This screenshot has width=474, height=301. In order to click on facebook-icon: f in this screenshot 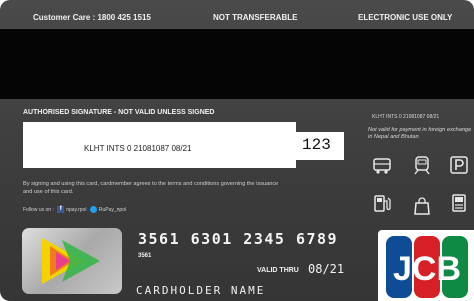, I will do `click(61, 209)`.